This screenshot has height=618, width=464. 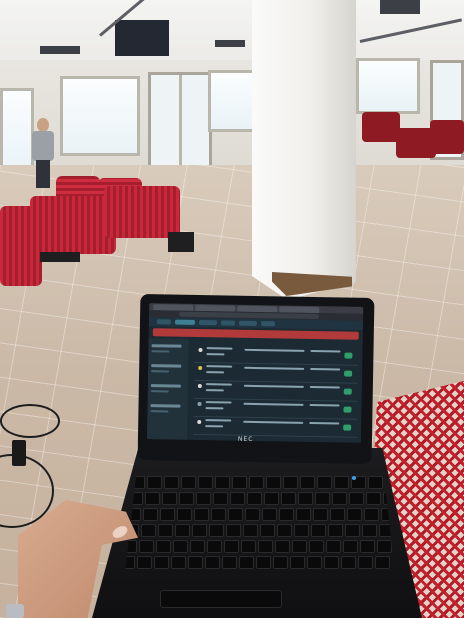 What do you see at coordinates (221, 599) in the screenshot?
I see `spacebar-key` at bounding box center [221, 599].